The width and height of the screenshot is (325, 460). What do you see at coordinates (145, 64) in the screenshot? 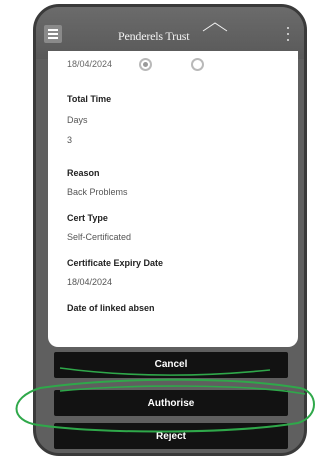
I see `radio-option-selected` at bounding box center [145, 64].